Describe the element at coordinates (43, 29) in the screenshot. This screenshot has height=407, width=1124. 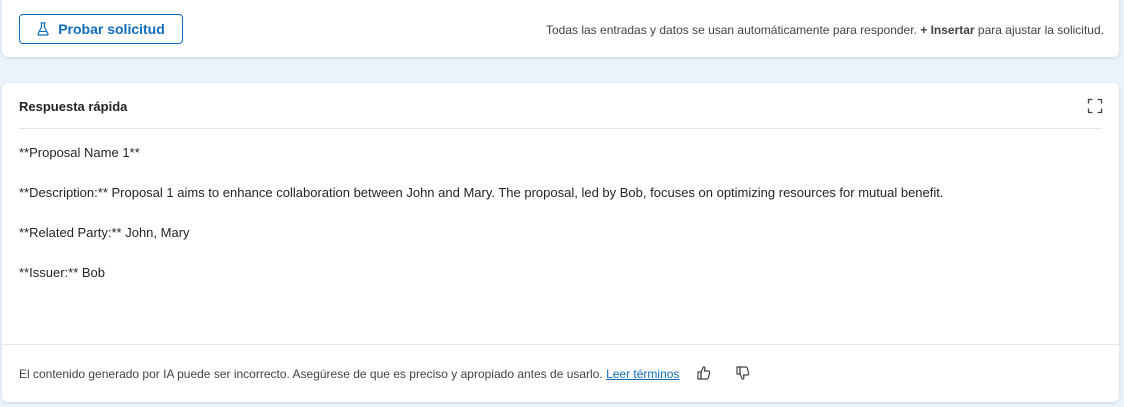
I see `flask-icon` at that location.